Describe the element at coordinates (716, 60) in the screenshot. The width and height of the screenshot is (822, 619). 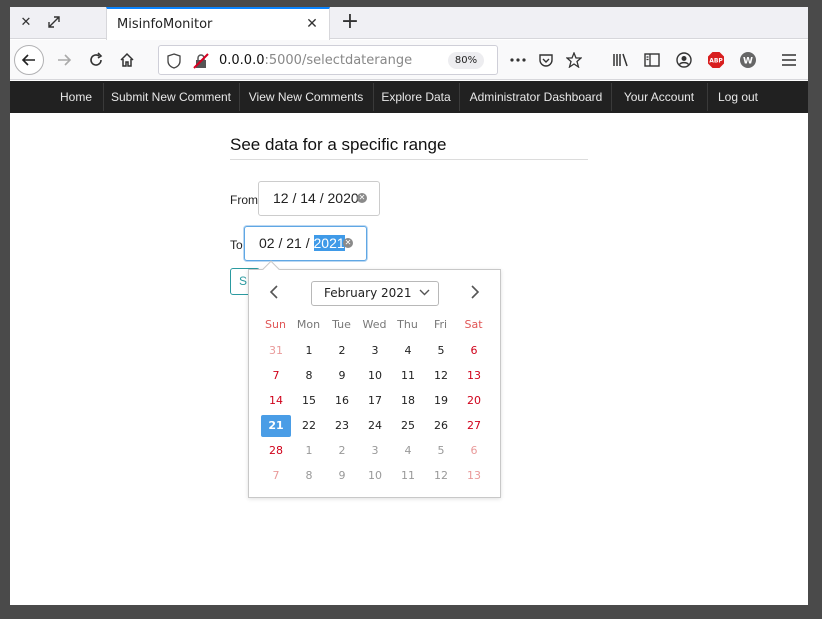
I see `adblock-icon: ABP` at that location.